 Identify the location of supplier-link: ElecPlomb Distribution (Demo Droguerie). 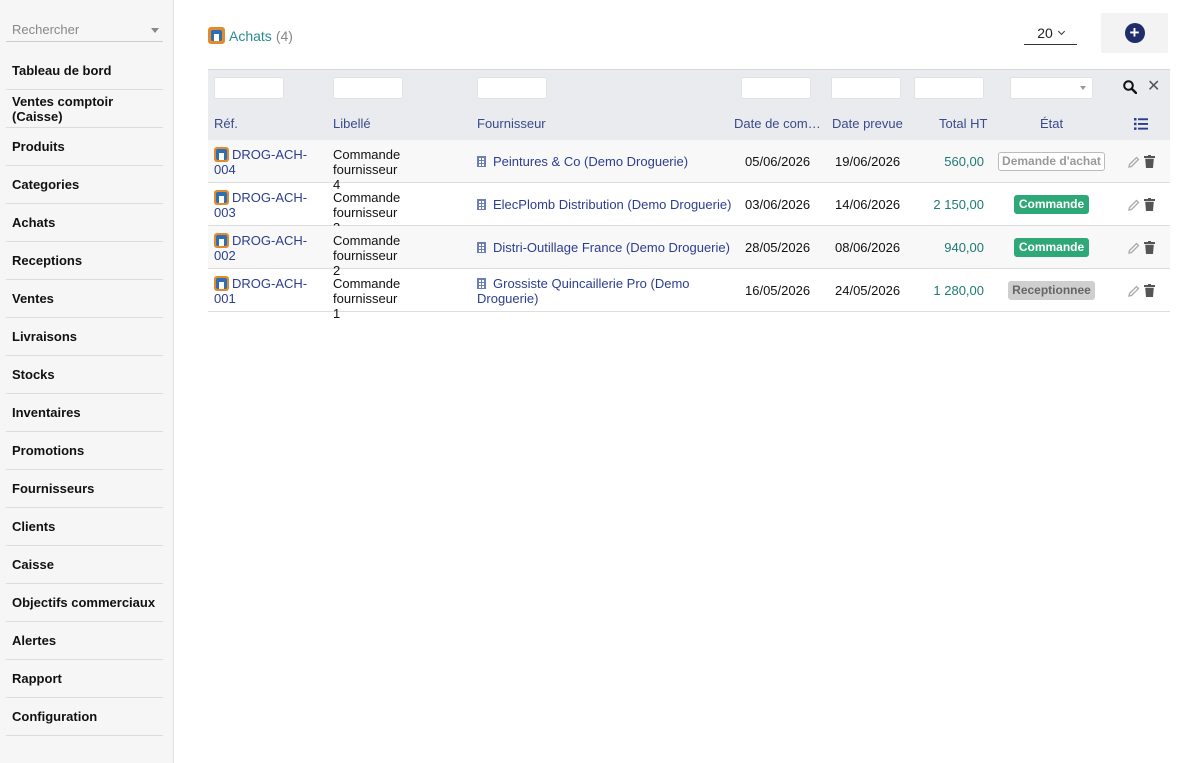
(604, 204).